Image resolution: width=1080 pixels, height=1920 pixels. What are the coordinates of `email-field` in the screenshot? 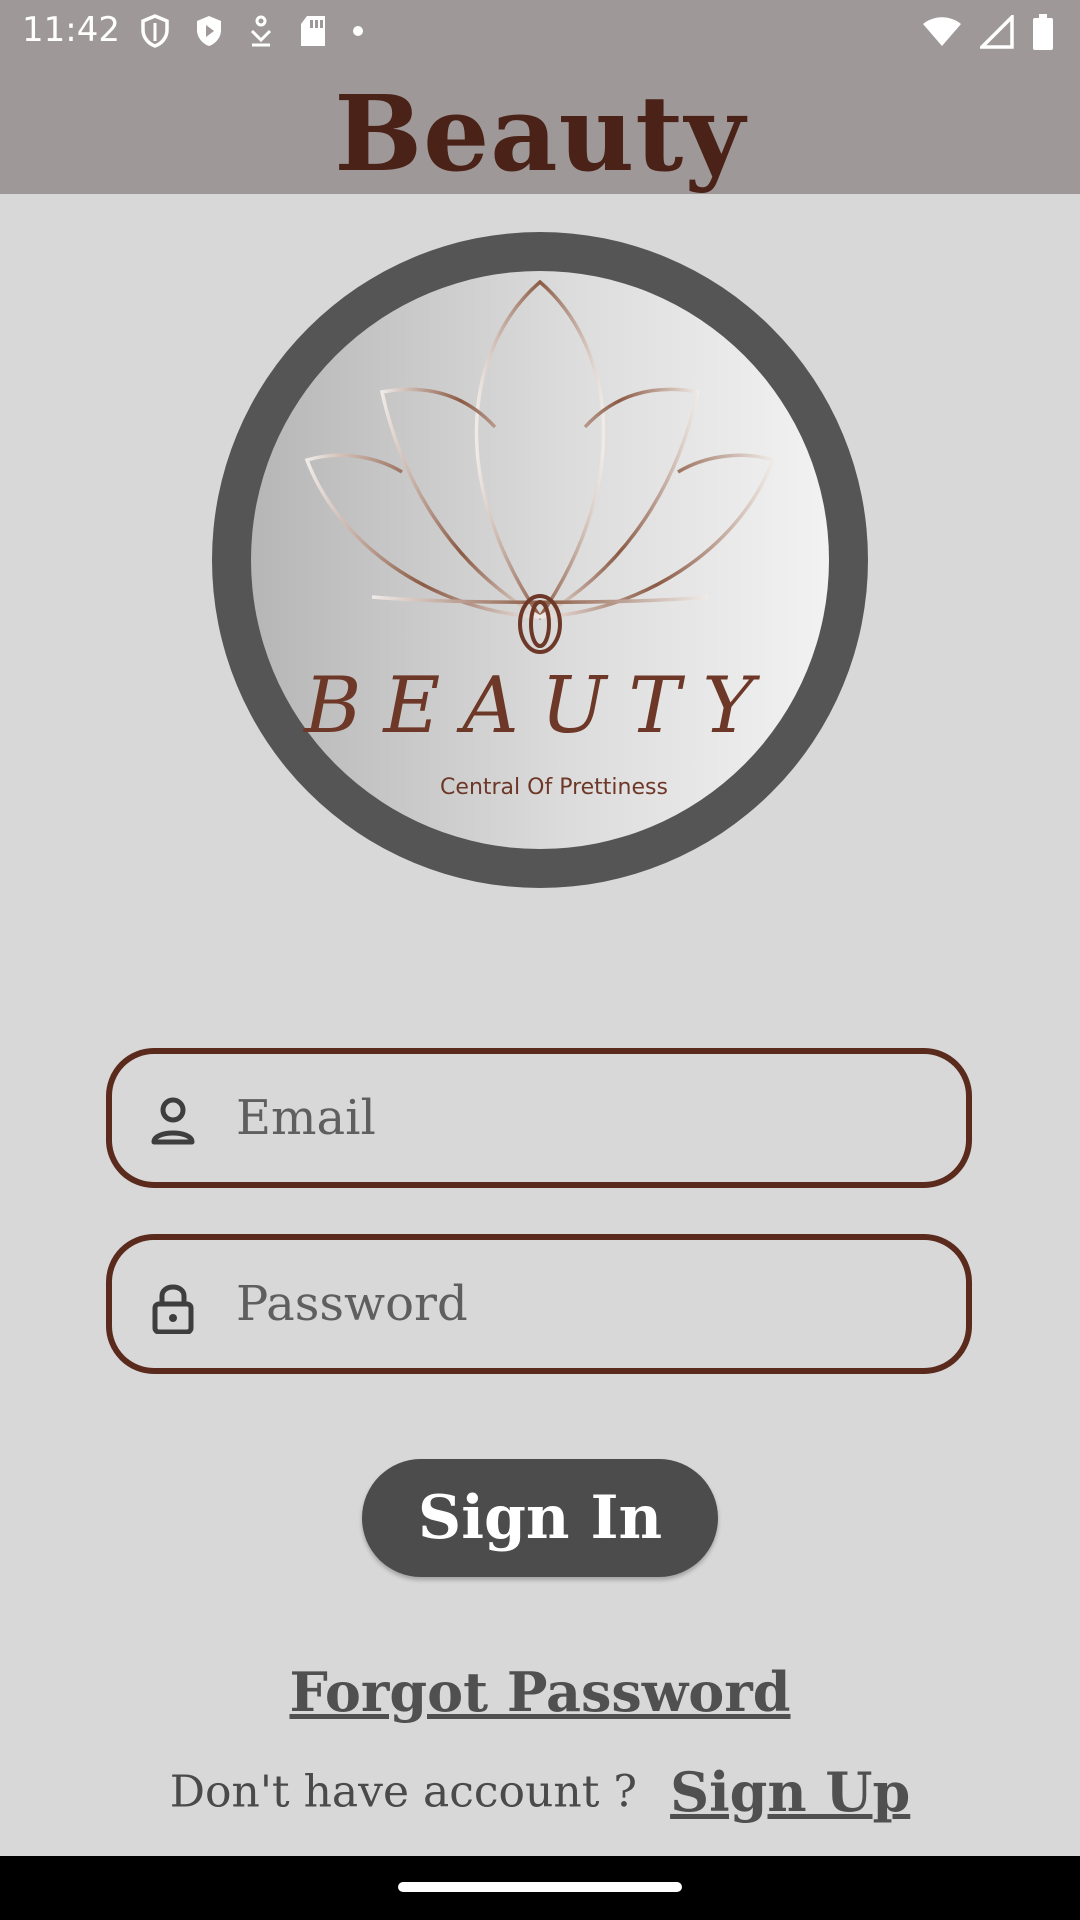 It's located at (539, 1118).